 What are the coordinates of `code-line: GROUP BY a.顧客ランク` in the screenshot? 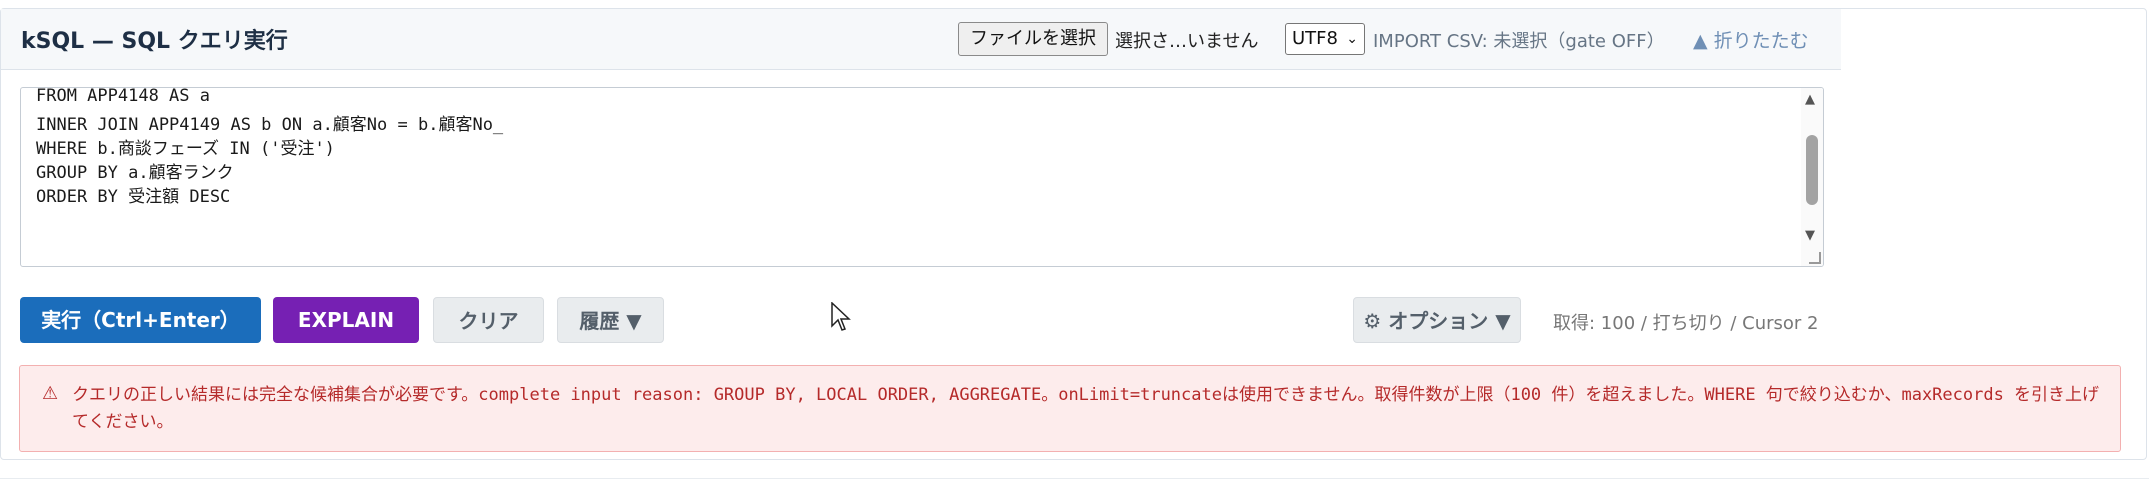 It's located at (135, 173).